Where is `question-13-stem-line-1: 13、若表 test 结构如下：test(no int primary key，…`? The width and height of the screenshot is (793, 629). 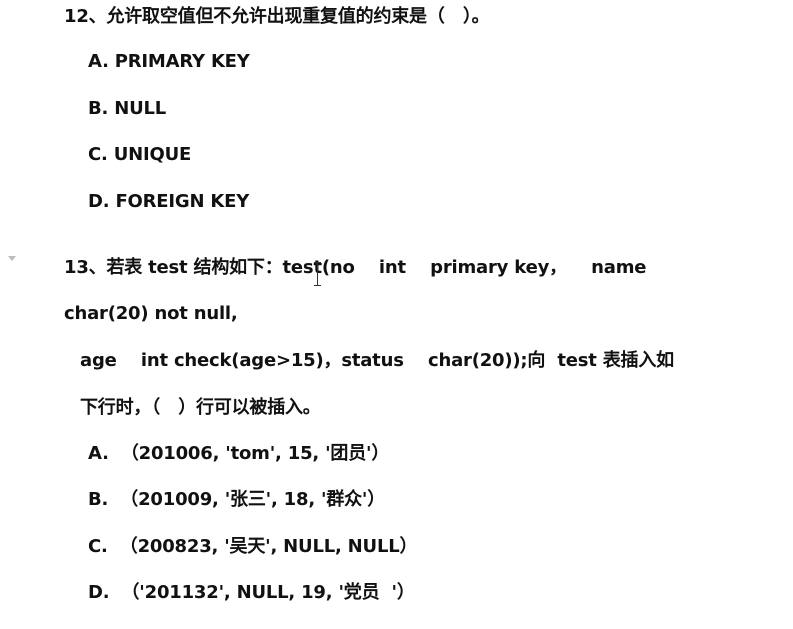 question-13-stem-line-1: 13、若表 test 结构如下：test(no int primary key，… is located at coordinates (355, 267).